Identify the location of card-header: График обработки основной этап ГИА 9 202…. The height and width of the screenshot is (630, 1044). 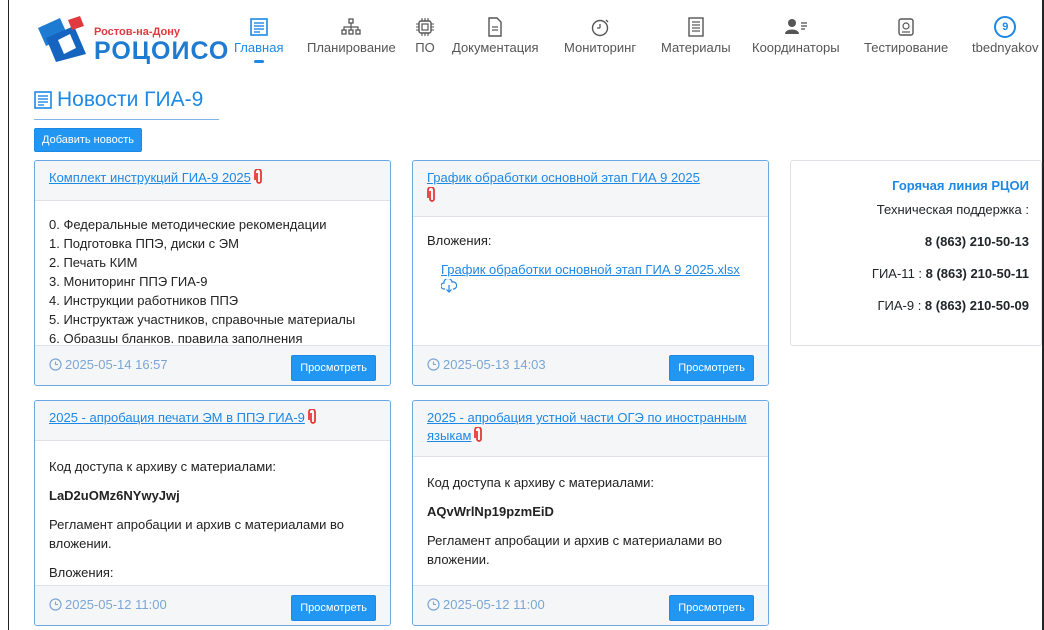
(590, 189).